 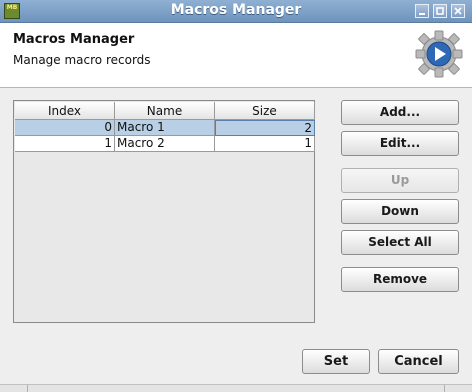 What do you see at coordinates (336, 361) in the screenshot?
I see `set-button: Set` at bounding box center [336, 361].